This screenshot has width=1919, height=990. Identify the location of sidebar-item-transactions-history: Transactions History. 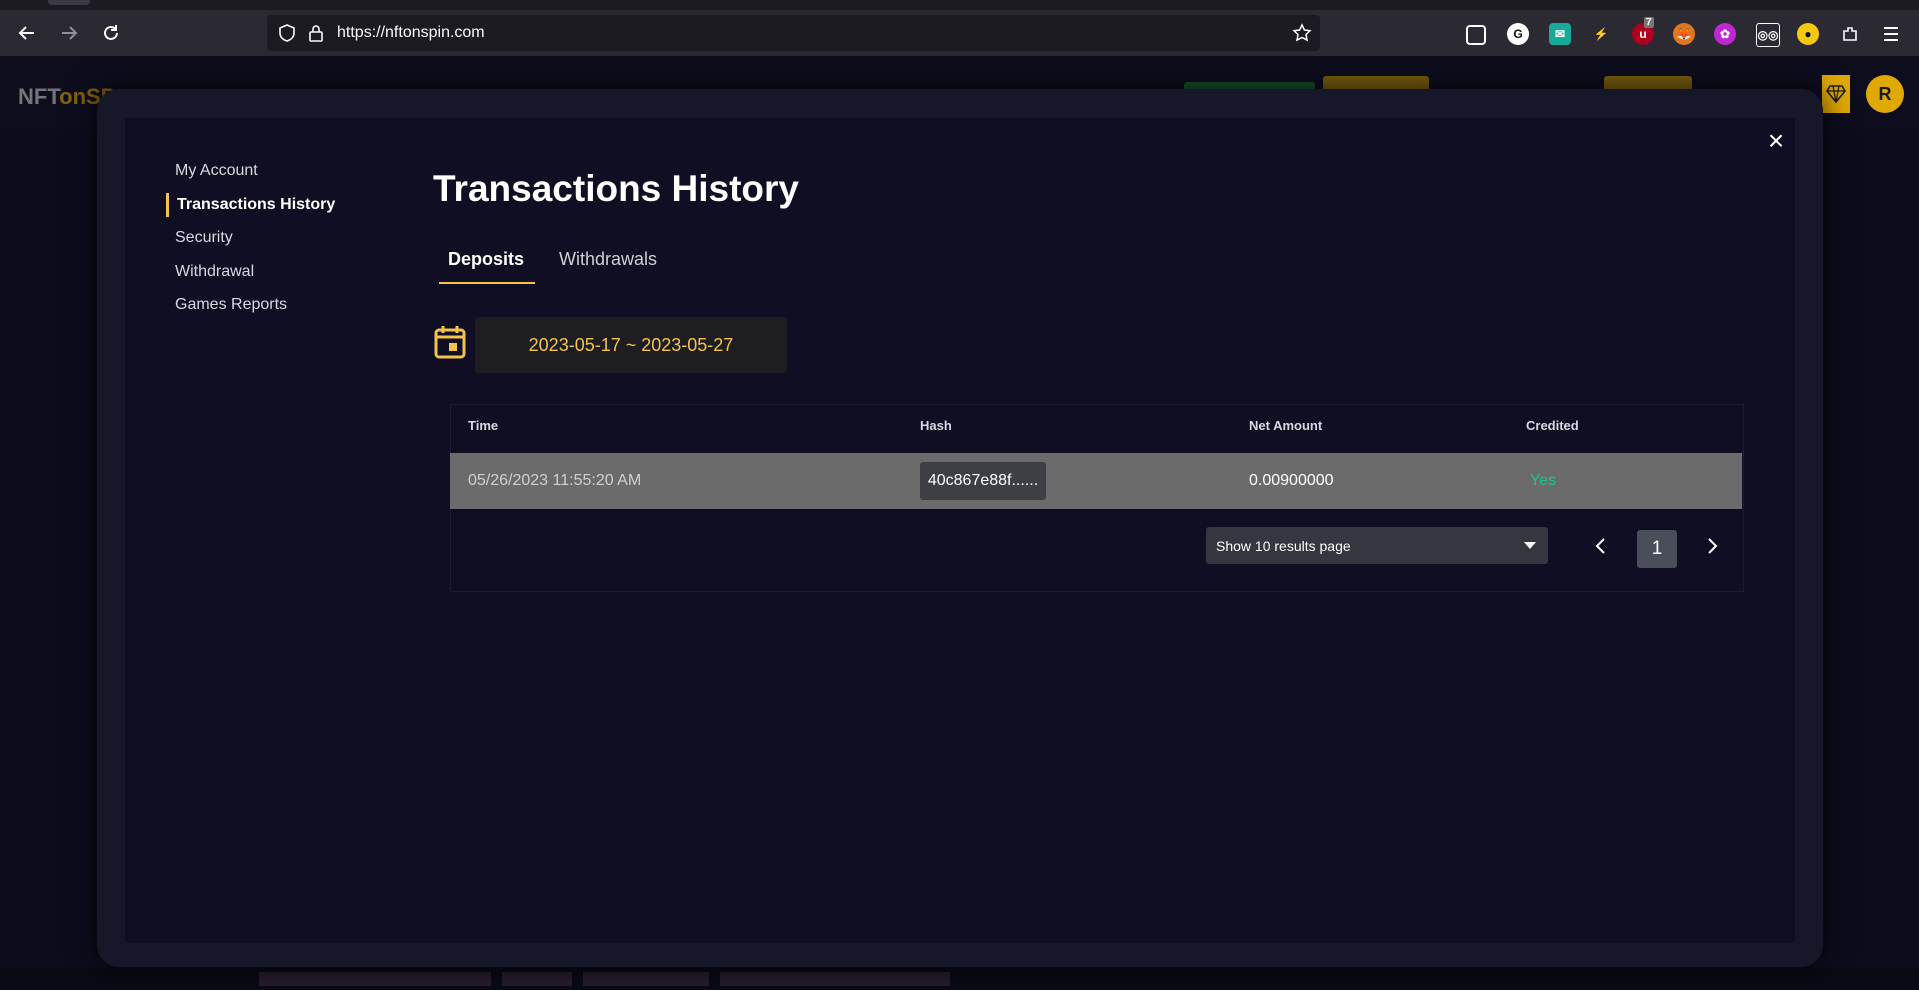
(256, 205).